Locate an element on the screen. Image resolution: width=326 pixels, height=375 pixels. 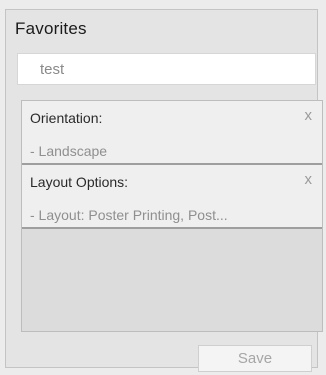
item-title: Layout Options: is located at coordinates (79, 182).